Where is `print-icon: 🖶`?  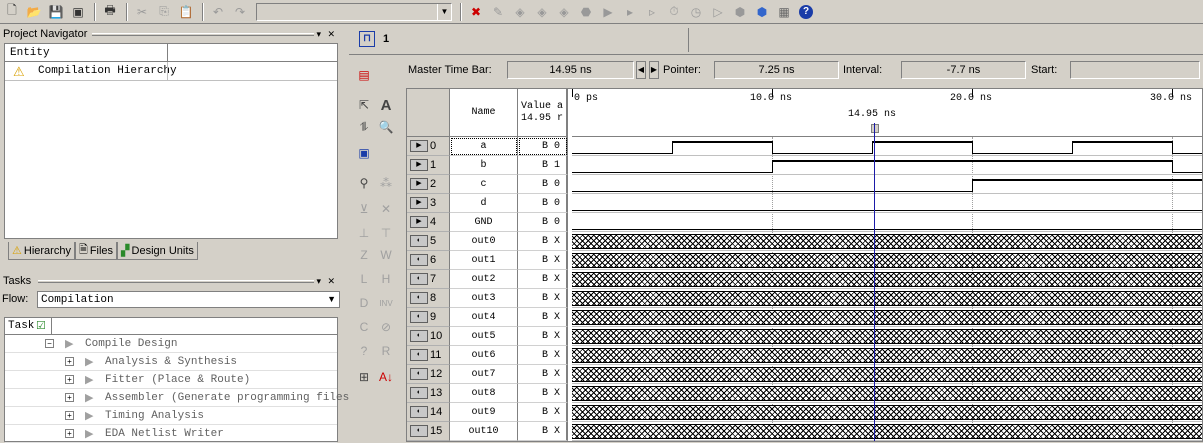 print-icon: 🖶 is located at coordinates (110, 12).